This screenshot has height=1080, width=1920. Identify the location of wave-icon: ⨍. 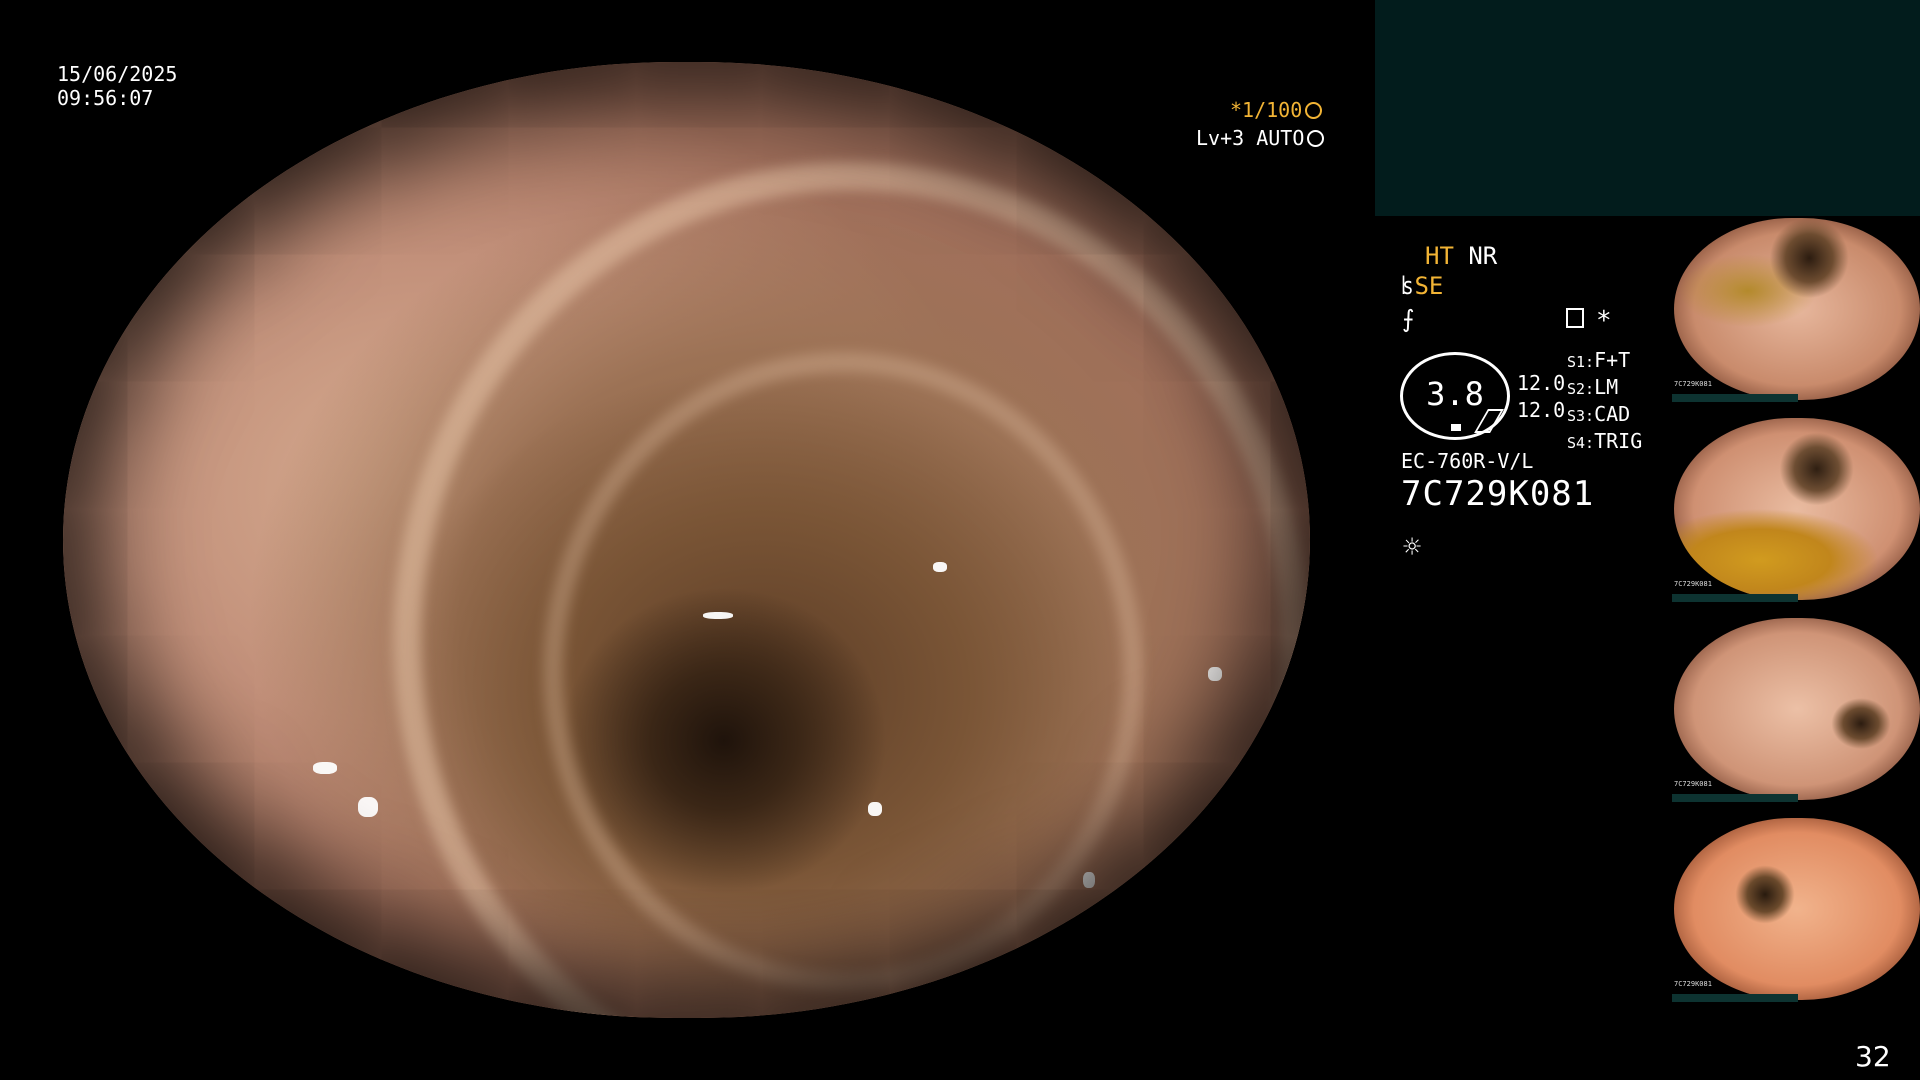
(1408, 319).